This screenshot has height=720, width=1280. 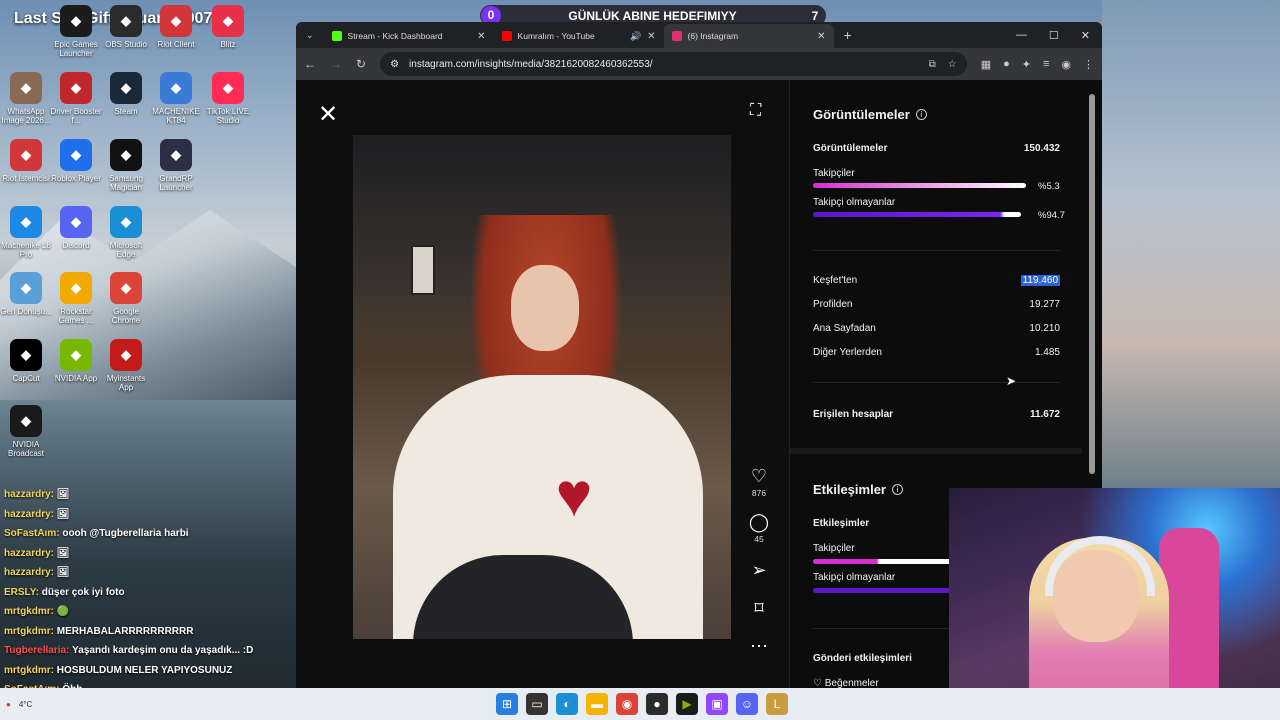 What do you see at coordinates (834, 548) in the screenshot?
I see `int-followers-label: Takipçiler` at bounding box center [834, 548].